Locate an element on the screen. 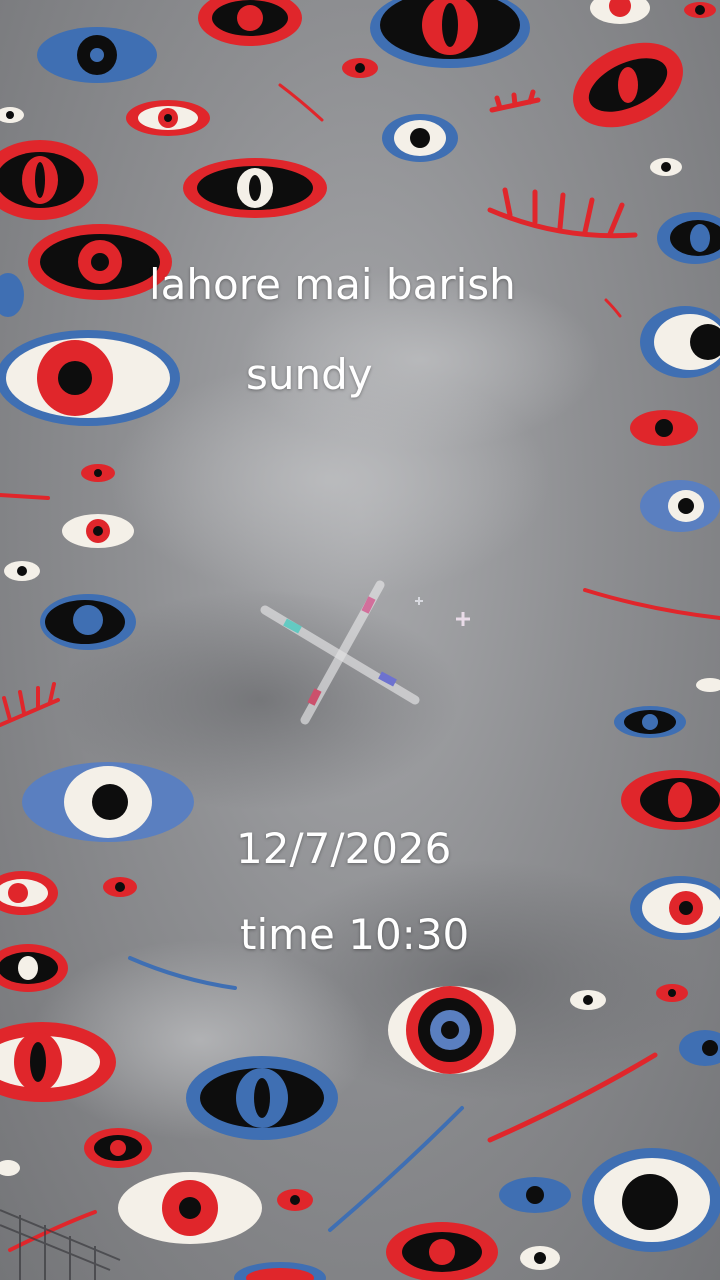  time-text: time 10:30 is located at coordinates (355, 934).